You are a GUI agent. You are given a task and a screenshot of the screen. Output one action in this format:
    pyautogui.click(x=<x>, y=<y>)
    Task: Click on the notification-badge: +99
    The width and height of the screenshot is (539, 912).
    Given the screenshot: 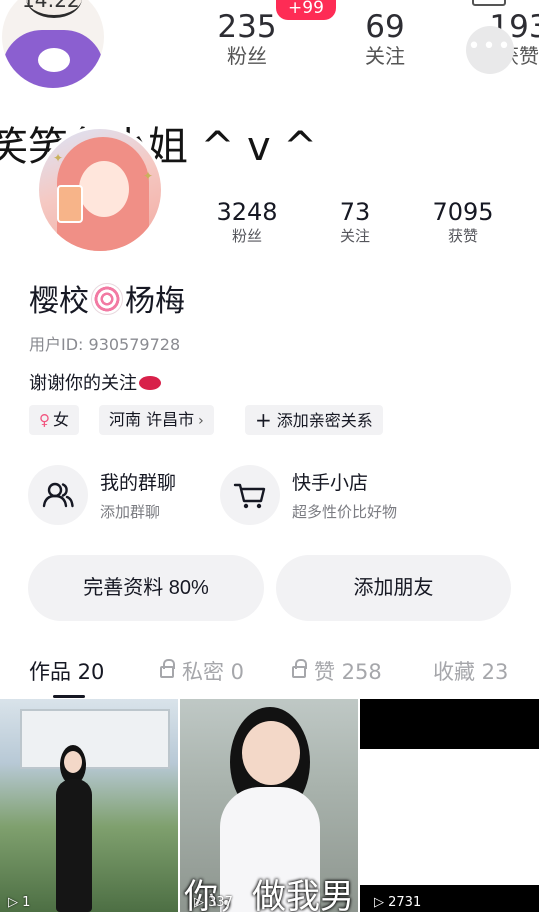 What is the action you would take?
    pyautogui.click(x=306, y=10)
    